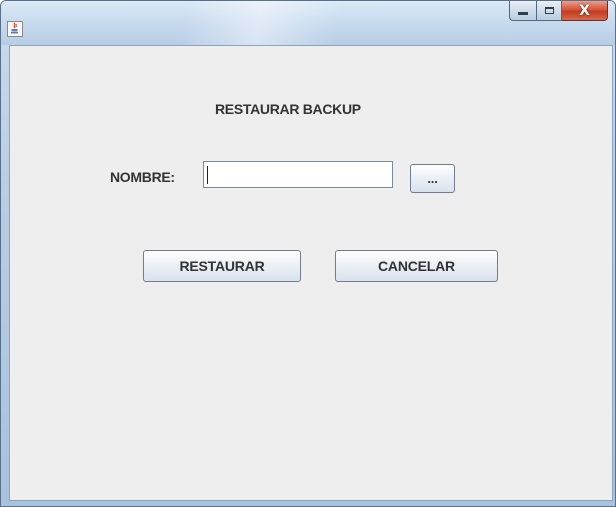  I want to click on close-icon: X, so click(584, 10).